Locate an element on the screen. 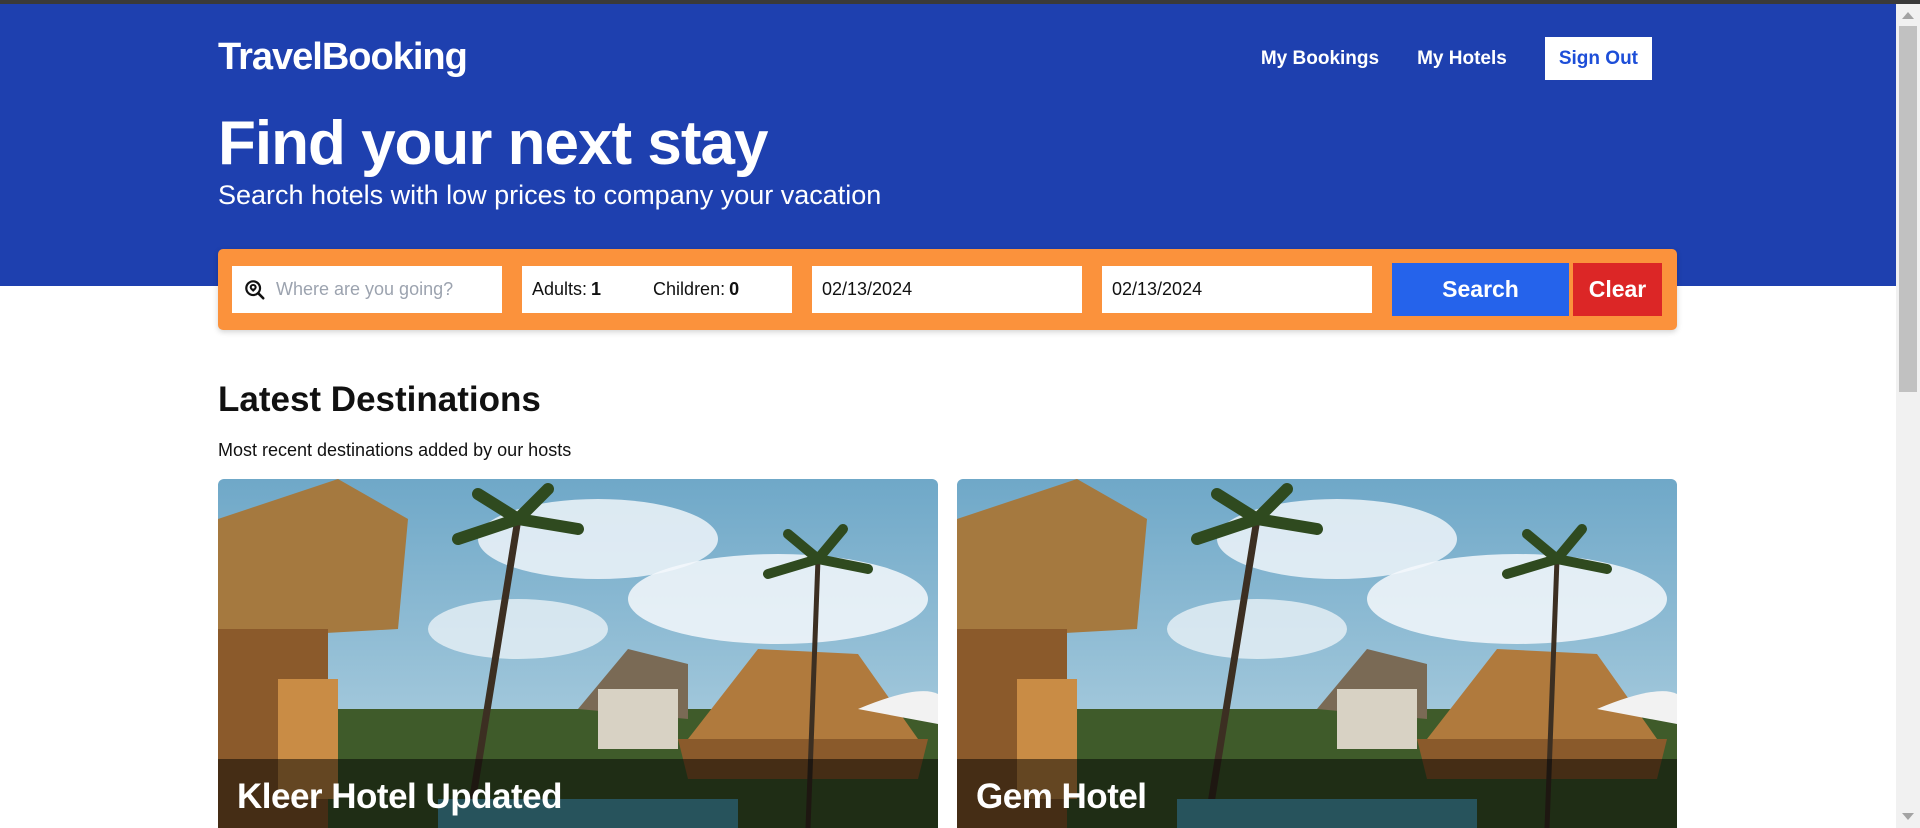  brand-logo: TravelBooking is located at coordinates (343, 57).